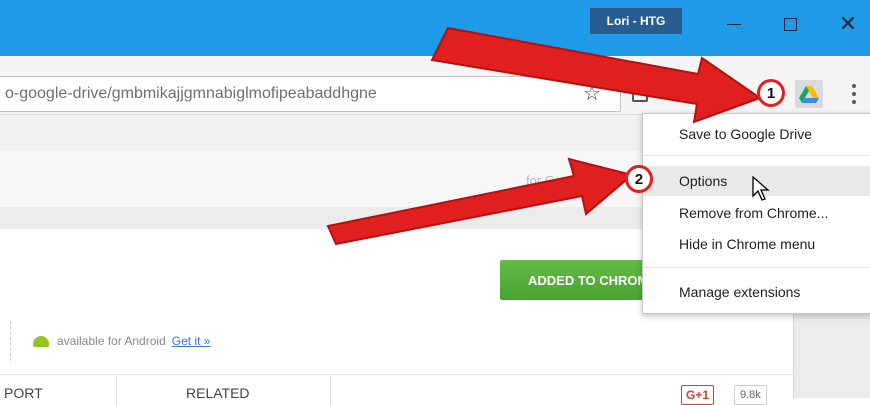 This screenshot has width=870, height=405. Describe the element at coordinates (750, 395) in the screenshot. I see `google-plus-count: 9.8k` at that location.